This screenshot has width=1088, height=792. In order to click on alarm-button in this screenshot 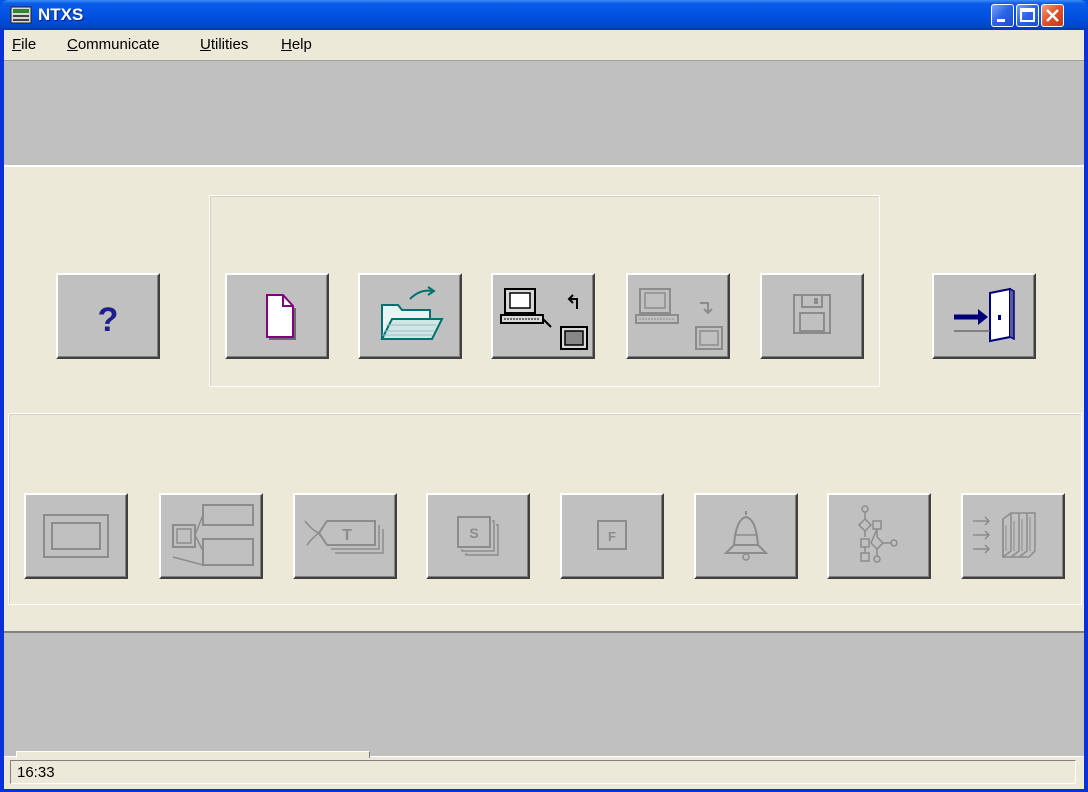, I will do `click(746, 536)`.